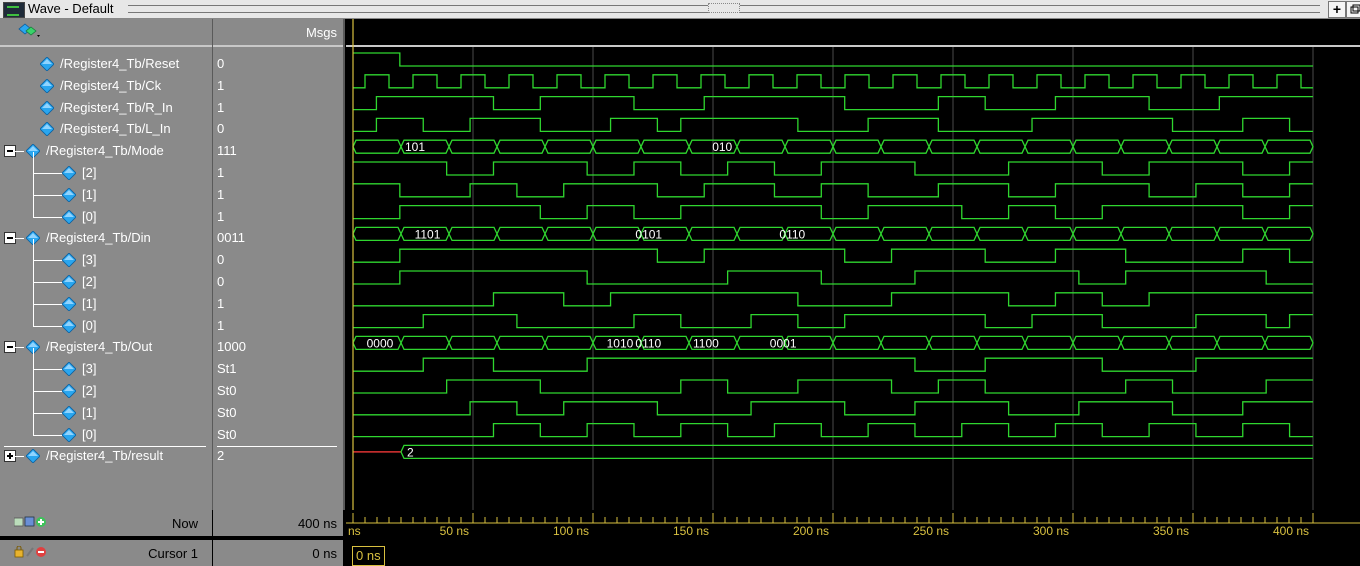 The height and width of the screenshot is (566, 1360). What do you see at coordinates (106, 64) in the screenshot?
I see `signal-row: /Register4_Tb/Reset` at bounding box center [106, 64].